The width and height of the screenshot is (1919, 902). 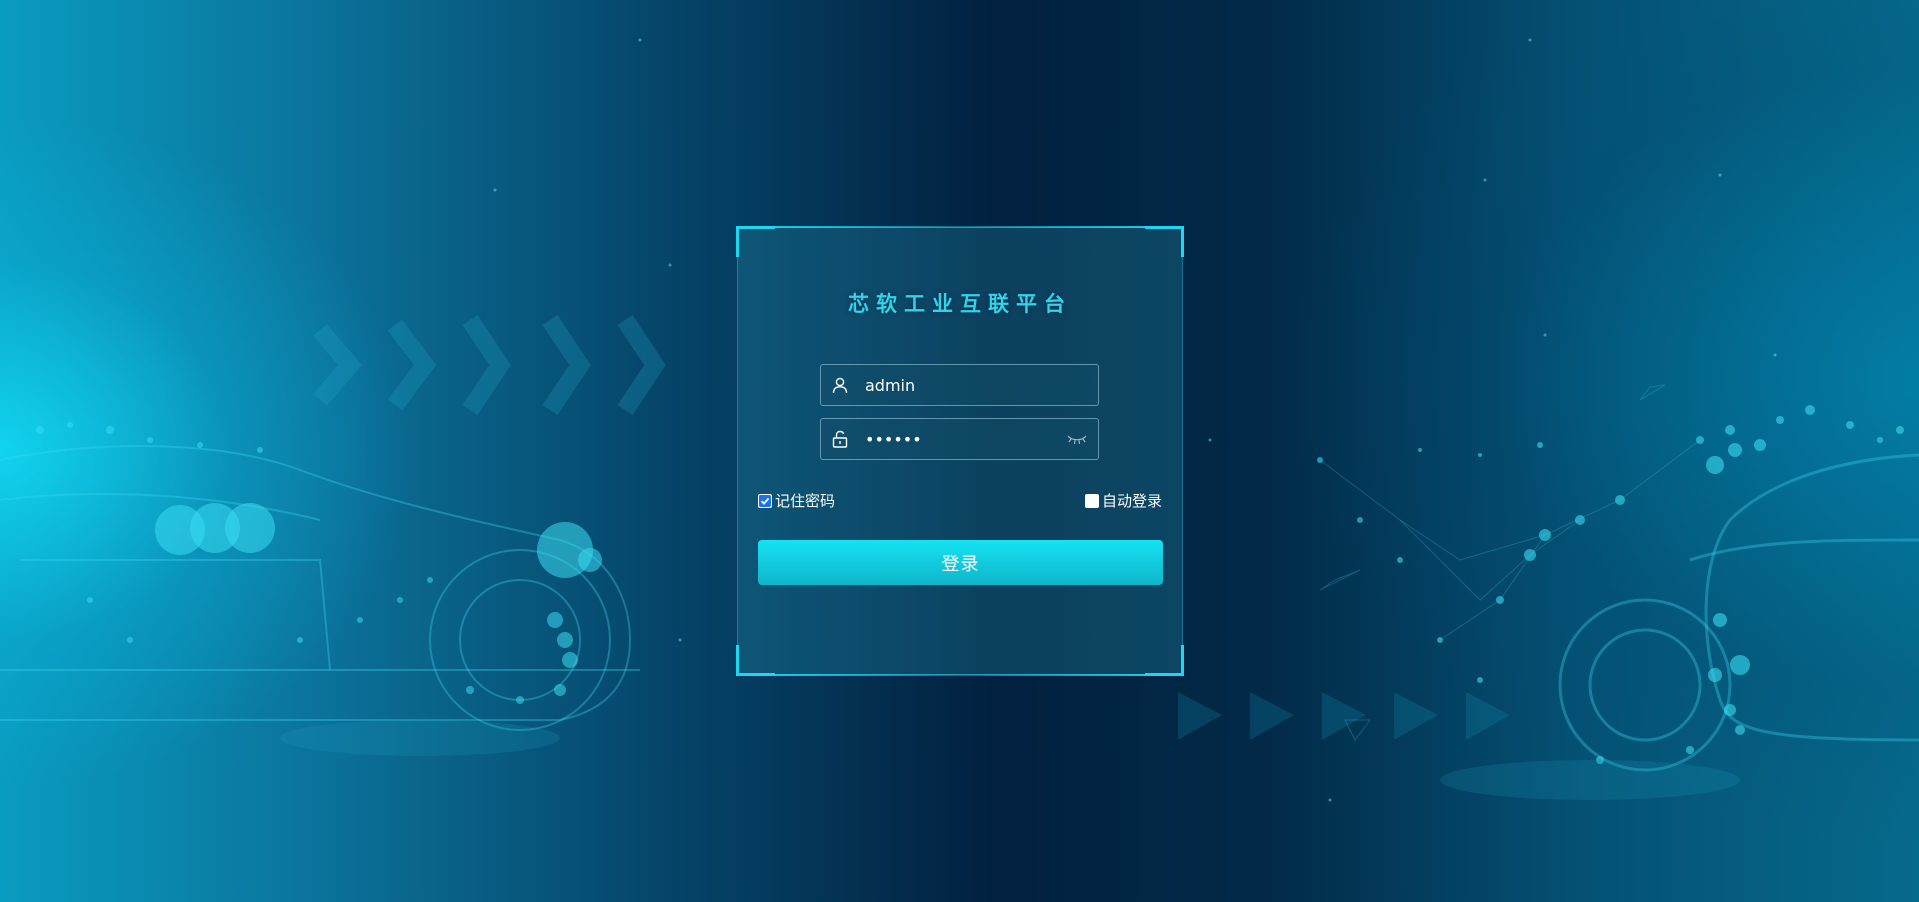 I want to click on checkmark-icon, so click(x=765, y=500).